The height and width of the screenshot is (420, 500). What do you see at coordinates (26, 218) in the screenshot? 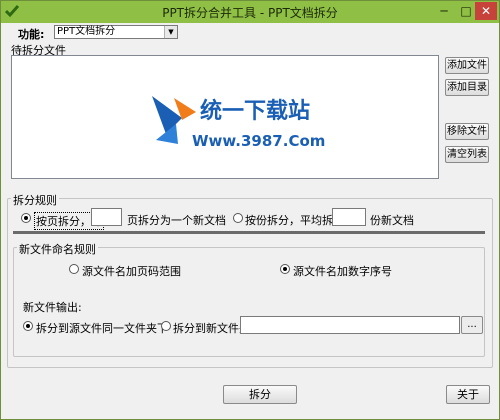
I see `split-by-page-radio` at bounding box center [26, 218].